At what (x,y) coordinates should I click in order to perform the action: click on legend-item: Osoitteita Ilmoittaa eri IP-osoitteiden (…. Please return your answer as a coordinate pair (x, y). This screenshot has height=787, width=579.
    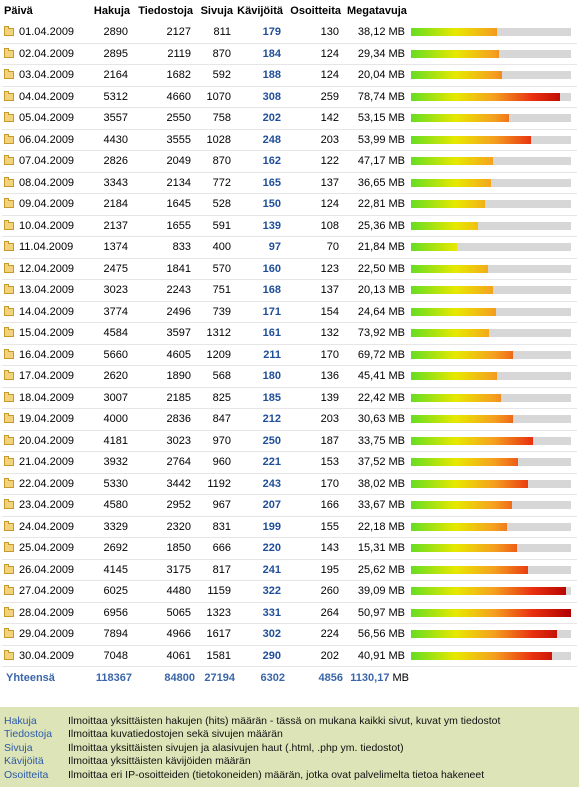
    Looking at the image, I should click on (289, 775).